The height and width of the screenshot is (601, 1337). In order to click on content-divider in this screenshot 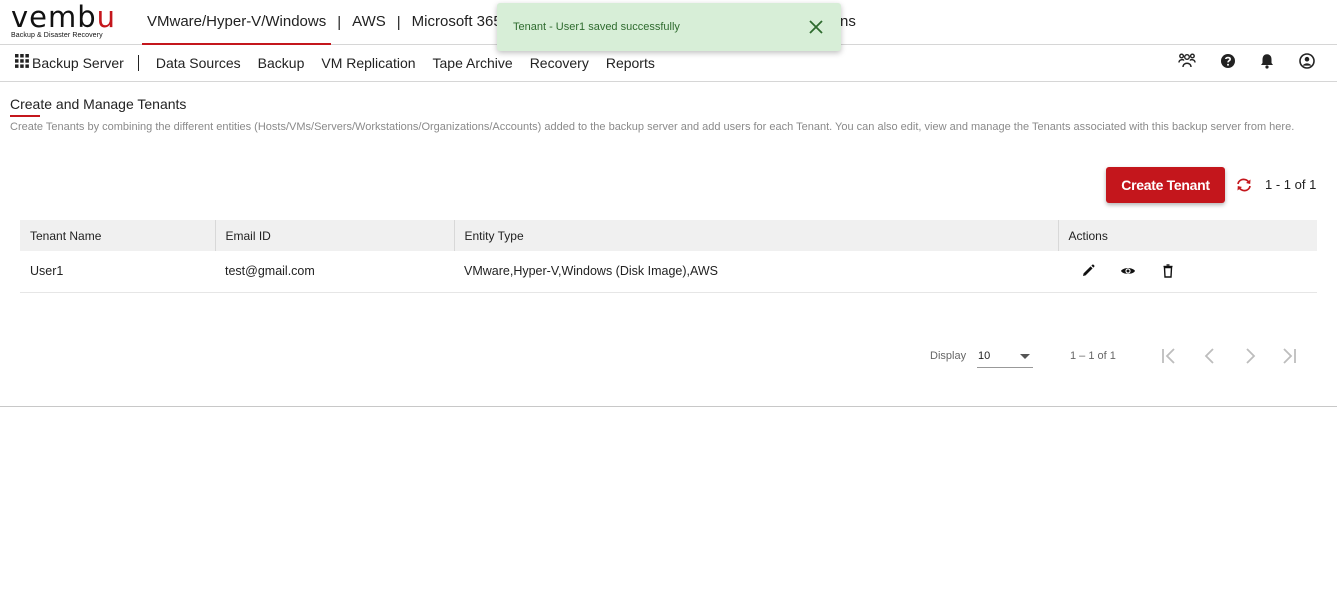, I will do `click(668, 406)`.